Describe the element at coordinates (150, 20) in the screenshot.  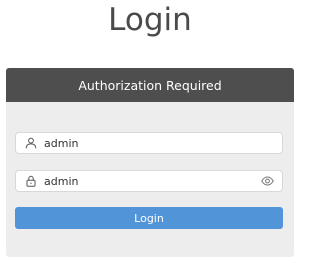
I see `page-title: Login` at that location.